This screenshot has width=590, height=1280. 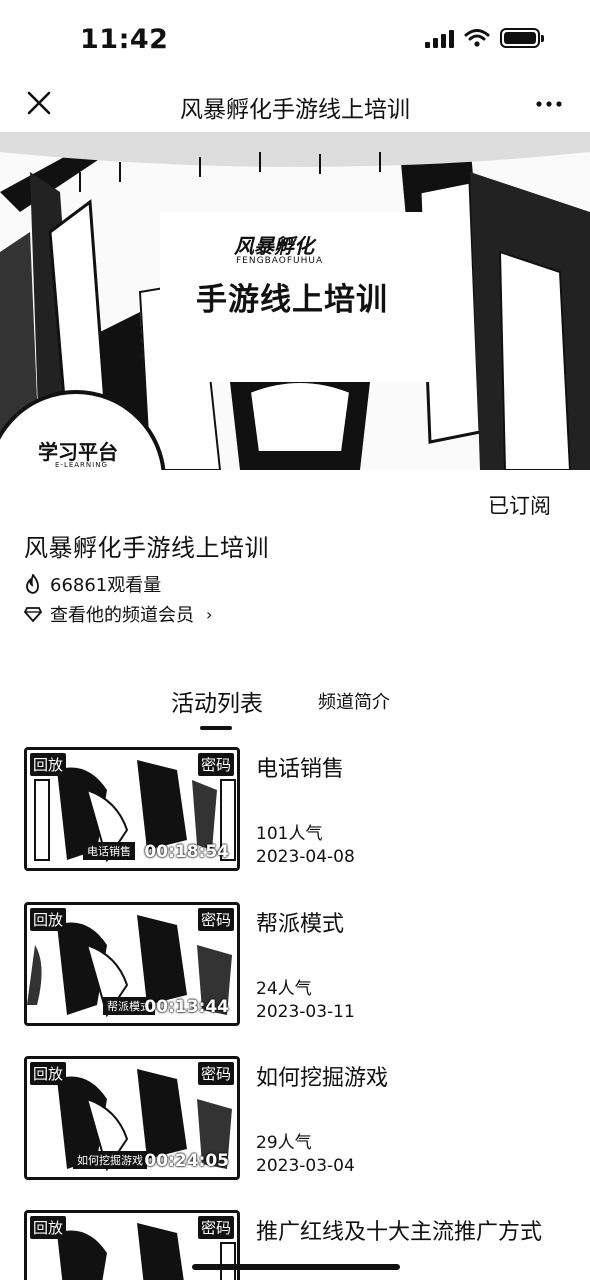 What do you see at coordinates (300, 922) in the screenshot?
I see `activity-title: 帮派模式` at bounding box center [300, 922].